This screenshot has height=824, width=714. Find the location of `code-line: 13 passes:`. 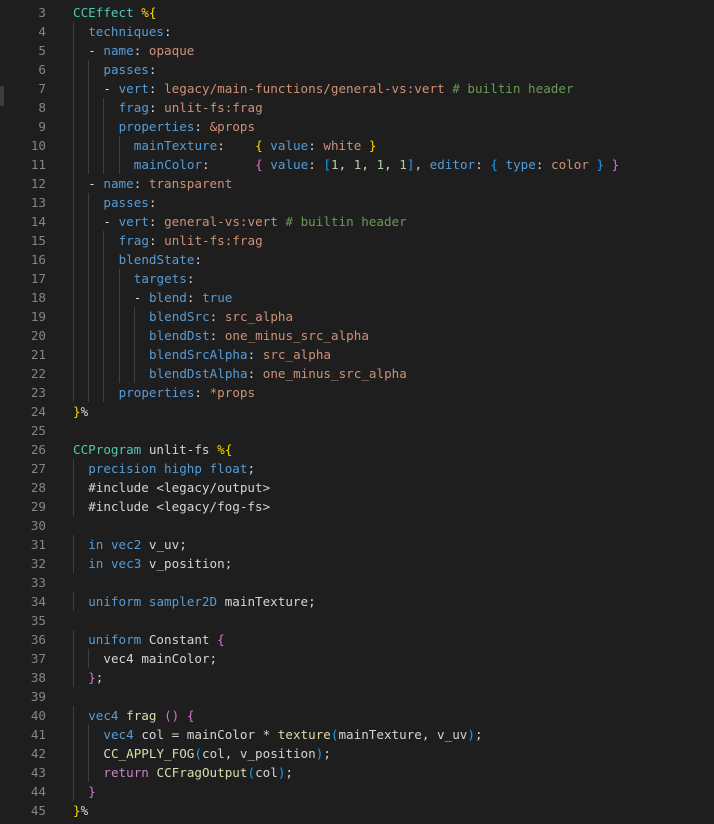

code-line: 13 passes: is located at coordinates (357, 202).